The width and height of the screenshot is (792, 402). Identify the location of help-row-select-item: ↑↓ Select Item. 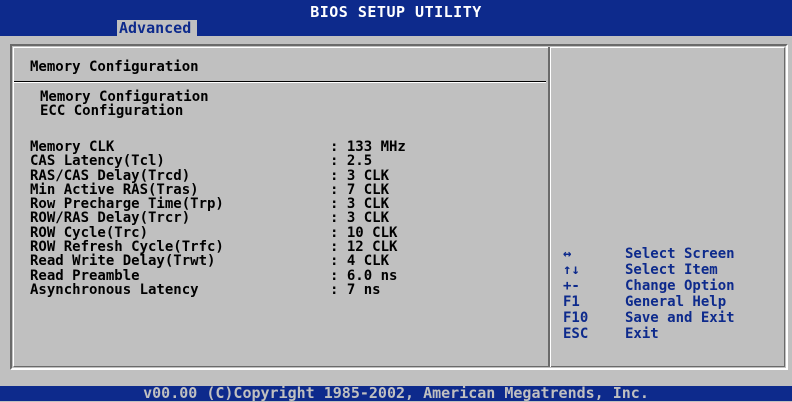
(649, 270).